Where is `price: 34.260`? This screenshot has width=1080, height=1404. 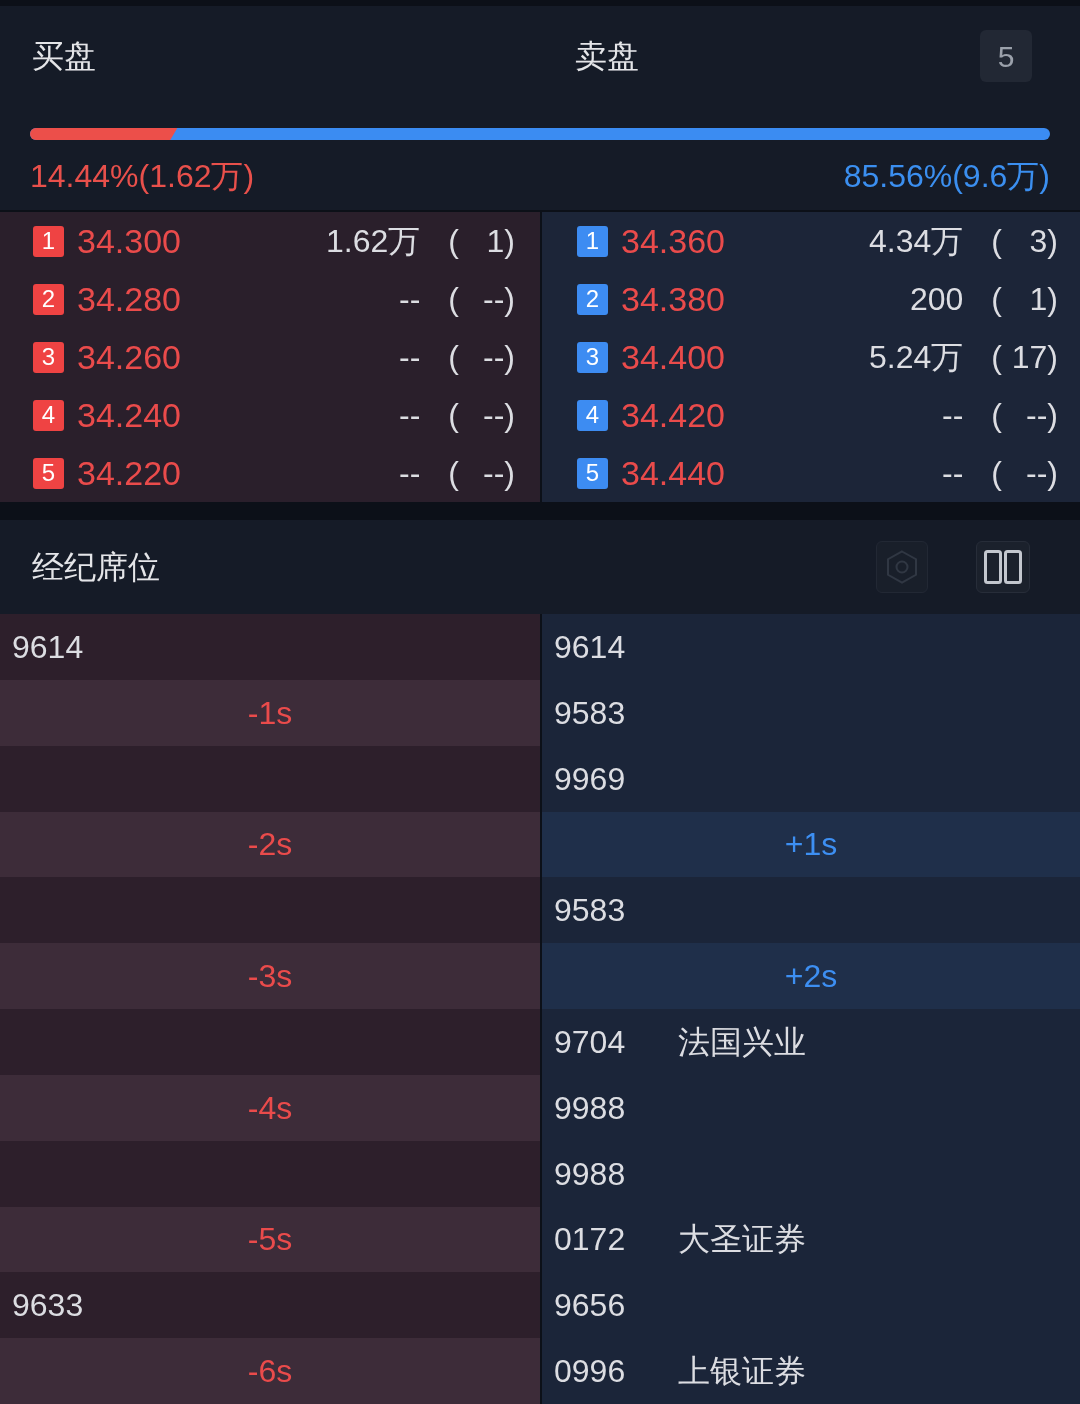
price: 34.260 is located at coordinates (129, 357).